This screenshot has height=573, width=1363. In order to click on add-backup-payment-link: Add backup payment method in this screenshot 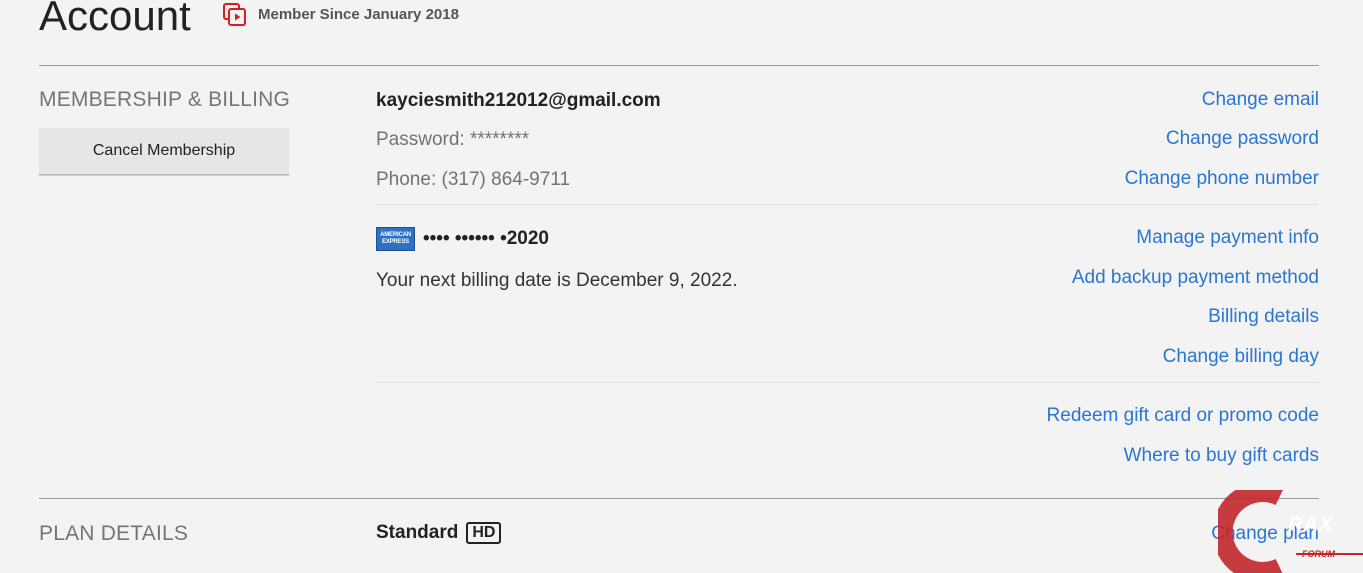, I will do `click(1195, 278)`.